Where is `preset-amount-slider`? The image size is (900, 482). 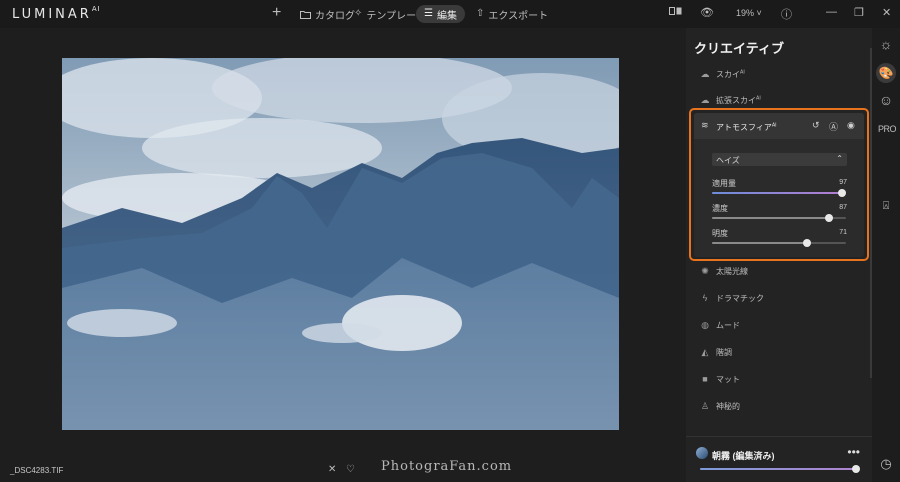 preset-amount-slider is located at coordinates (780, 469).